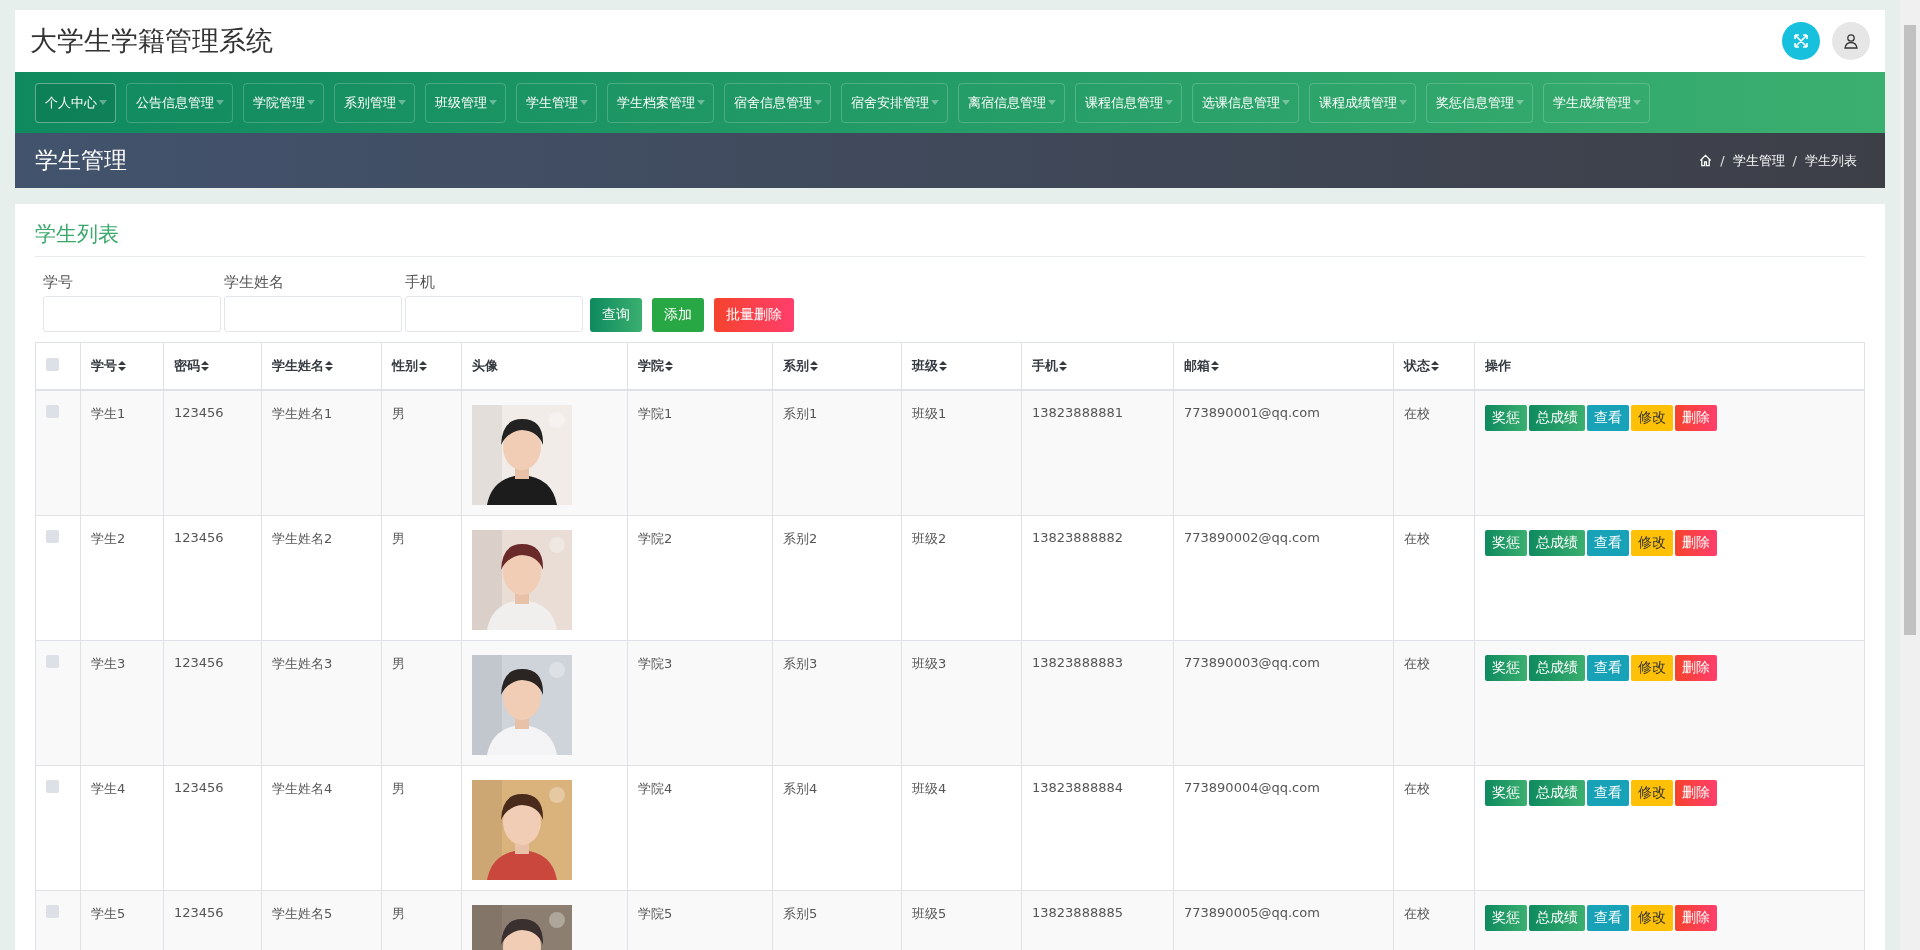  I want to click on nav-menu-button: 班级管理, so click(465, 102).